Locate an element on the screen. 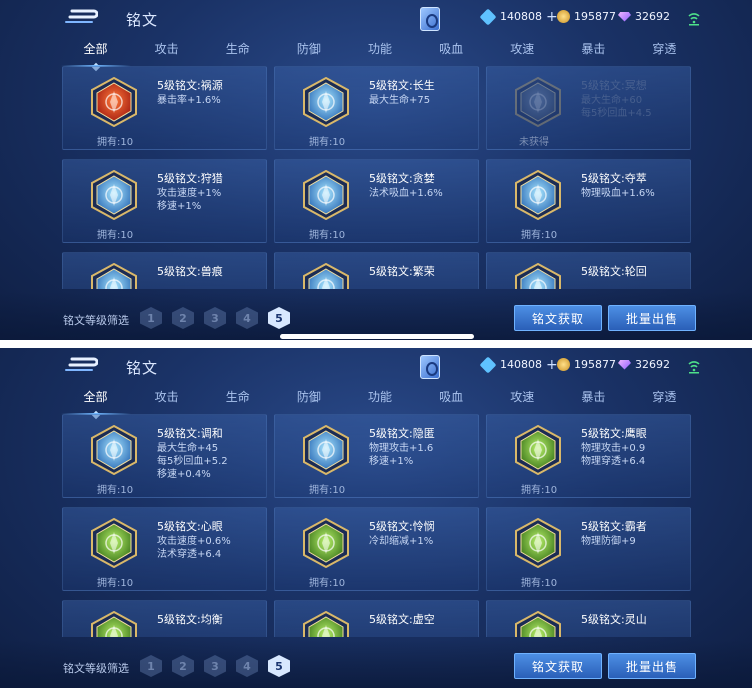 This screenshot has width=752, height=692. rune-attribute: 法术穿透+6.4 is located at coordinates (189, 554).